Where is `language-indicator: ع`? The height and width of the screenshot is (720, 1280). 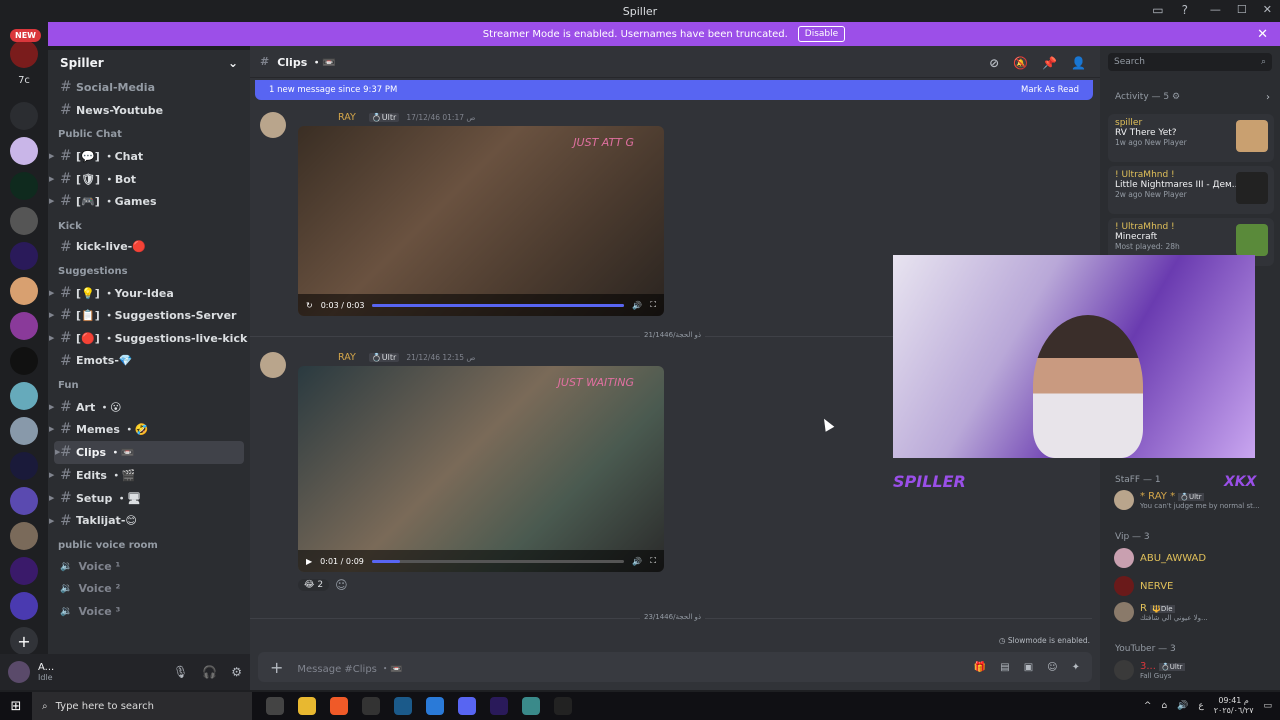
language-indicator: ع is located at coordinates (1200, 706).